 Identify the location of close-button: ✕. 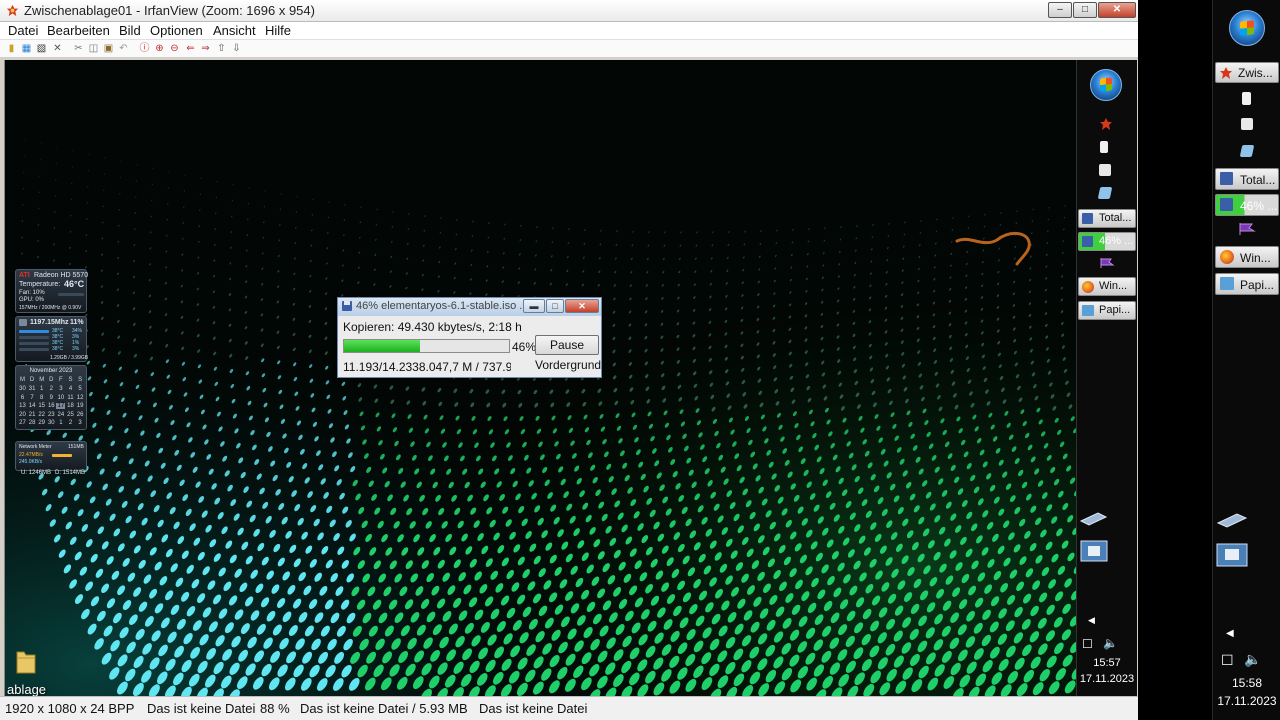
(1117, 10).